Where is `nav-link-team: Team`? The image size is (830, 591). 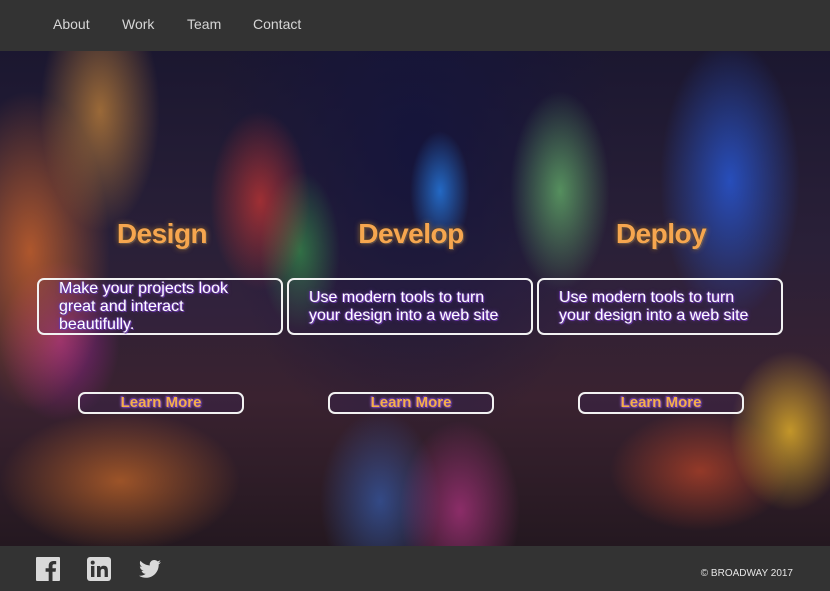
nav-link-team: Team is located at coordinates (204, 24).